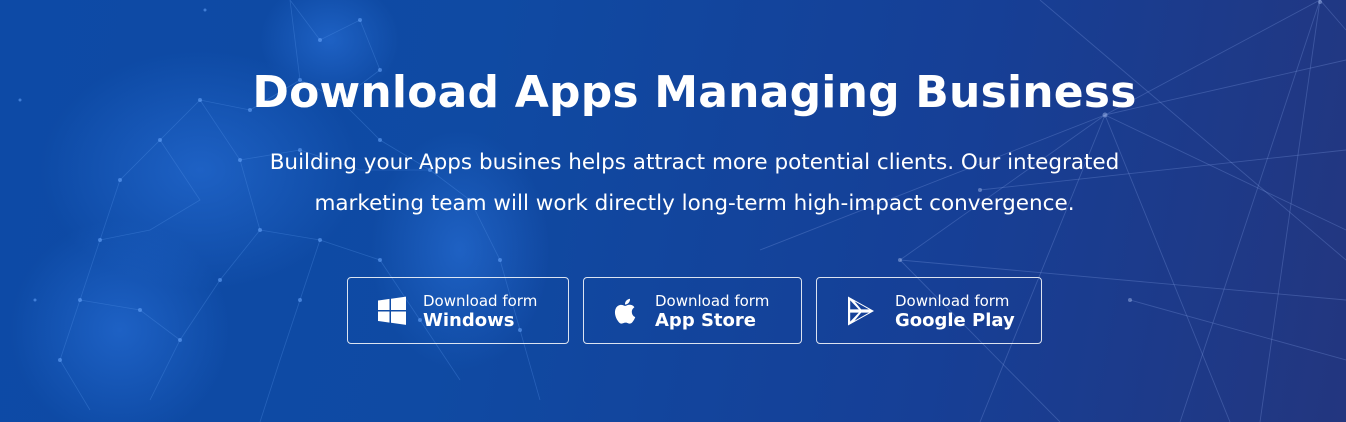  Describe the element at coordinates (469, 320) in the screenshot. I see `windows-big-label: Windows` at that location.